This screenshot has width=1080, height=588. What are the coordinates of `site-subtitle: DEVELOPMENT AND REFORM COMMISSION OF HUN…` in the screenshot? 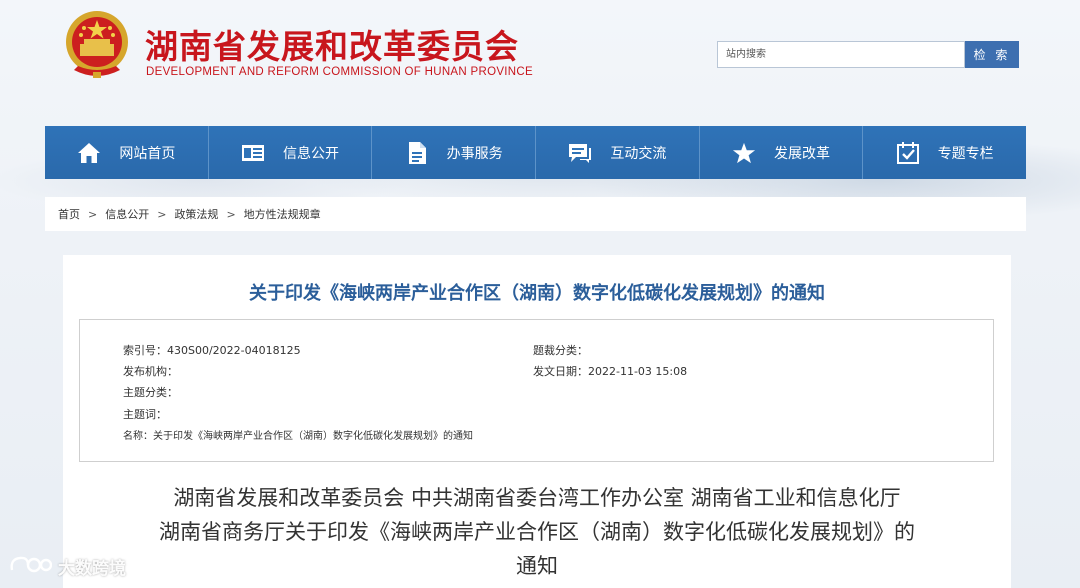 It's located at (339, 72).